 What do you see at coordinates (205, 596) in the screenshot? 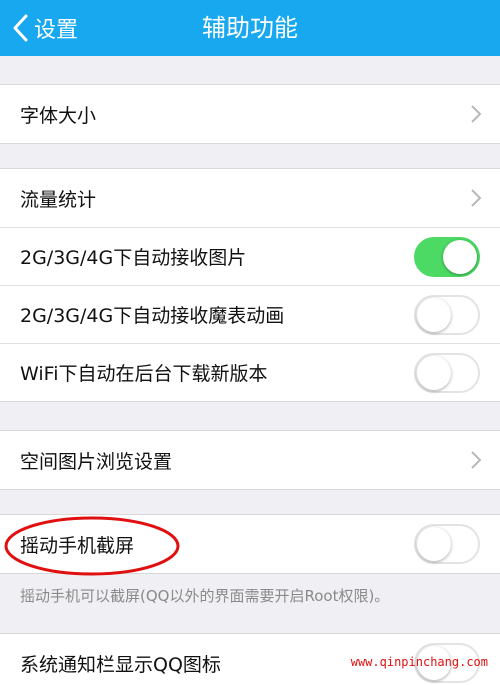
I see `shake-screenshot-description: 摇动手机可以截屏(QQ以外的界面需要开启Root权限)。` at bounding box center [205, 596].